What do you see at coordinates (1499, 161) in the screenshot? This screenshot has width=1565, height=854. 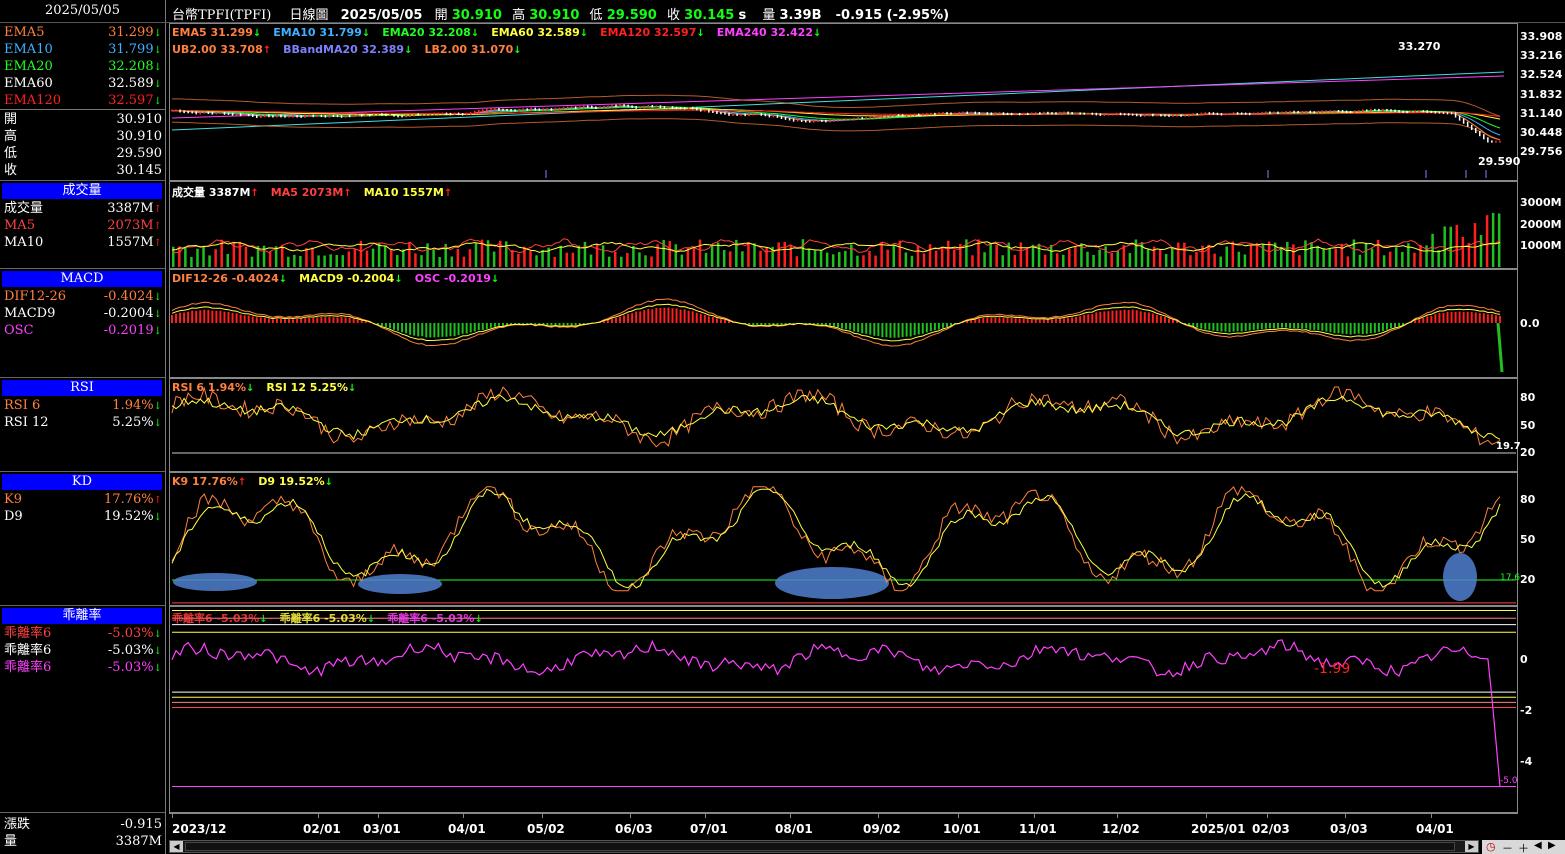 I see `low-marker: 29.590` at bounding box center [1499, 161].